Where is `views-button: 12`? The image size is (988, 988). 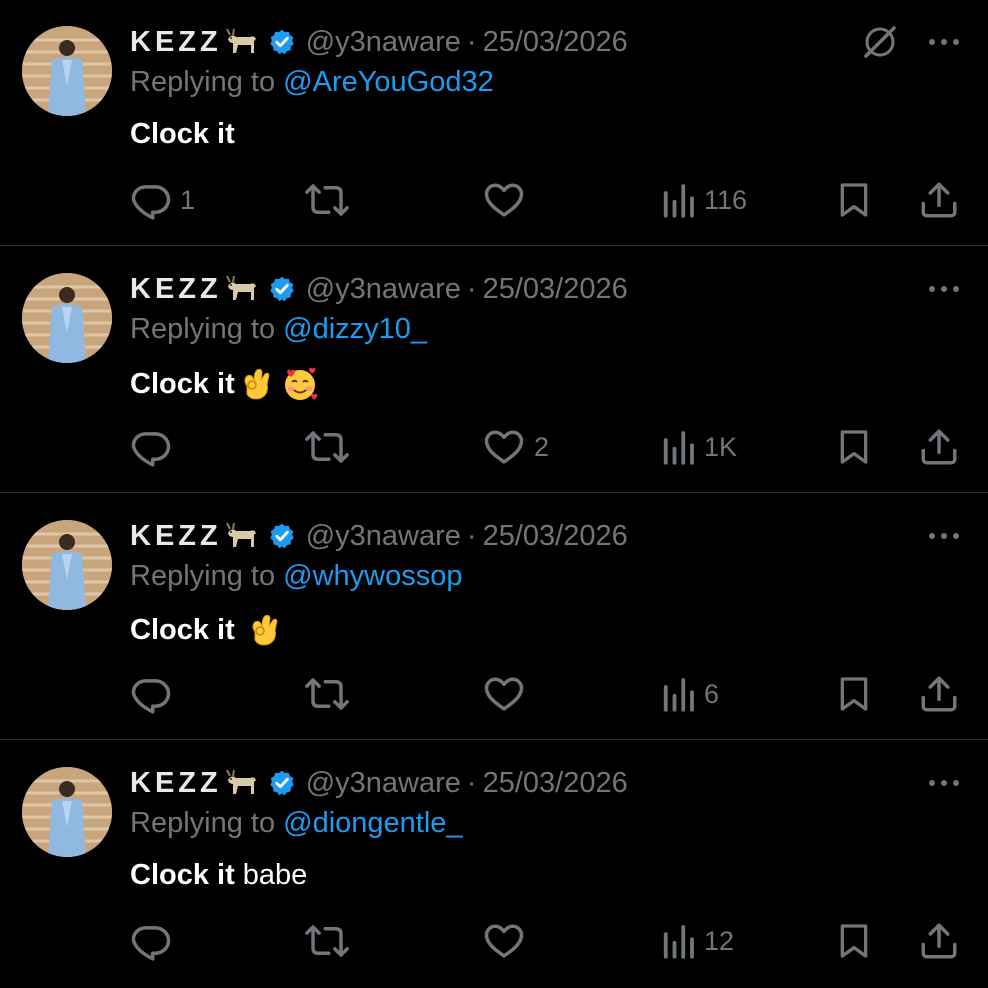 views-button: 12 is located at coordinates (697, 941).